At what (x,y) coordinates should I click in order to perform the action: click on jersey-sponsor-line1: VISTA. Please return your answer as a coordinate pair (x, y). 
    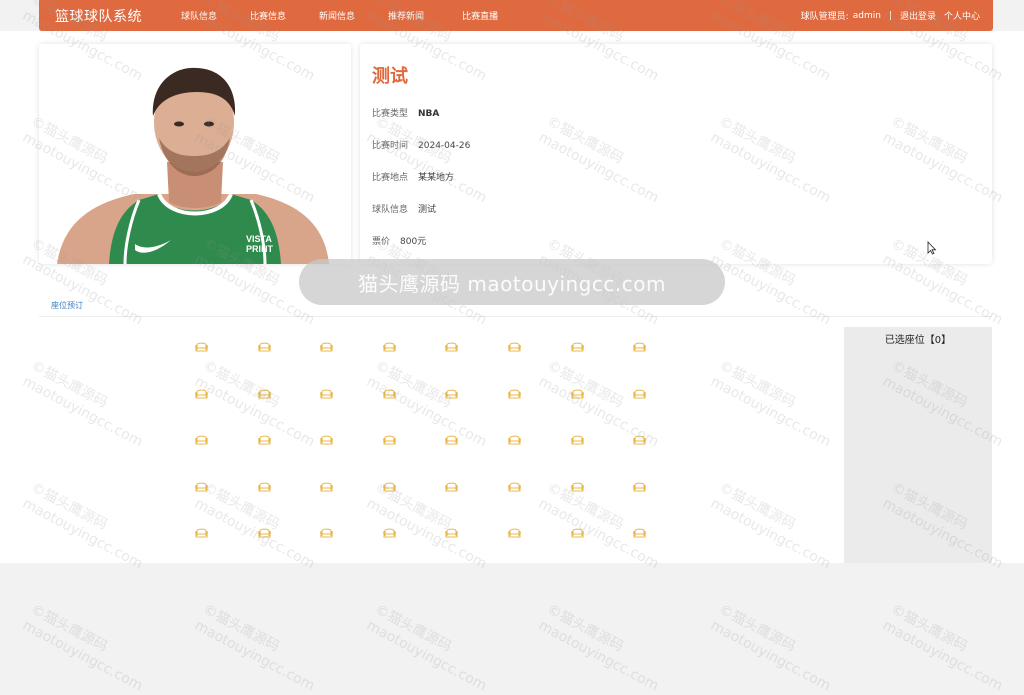
    Looking at the image, I should click on (259, 239).